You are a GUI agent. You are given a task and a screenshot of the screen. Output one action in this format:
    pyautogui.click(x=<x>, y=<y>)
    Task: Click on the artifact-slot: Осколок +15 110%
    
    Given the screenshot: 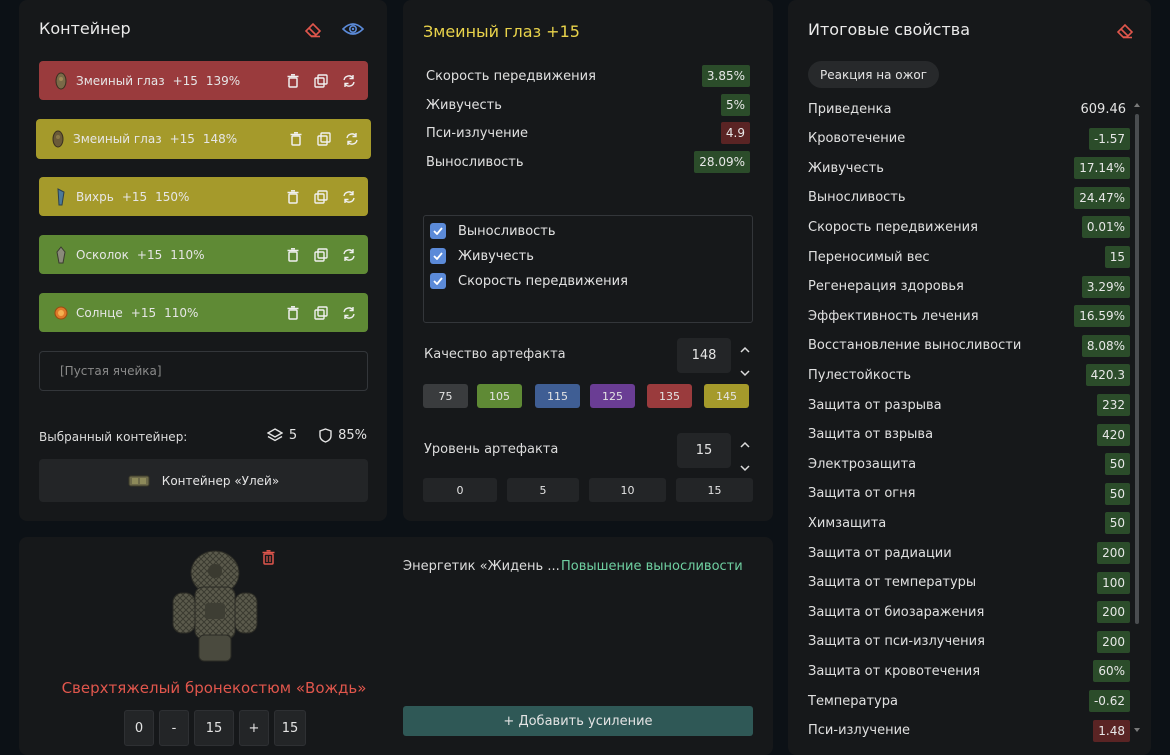 What is the action you would take?
    pyautogui.click(x=203, y=254)
    